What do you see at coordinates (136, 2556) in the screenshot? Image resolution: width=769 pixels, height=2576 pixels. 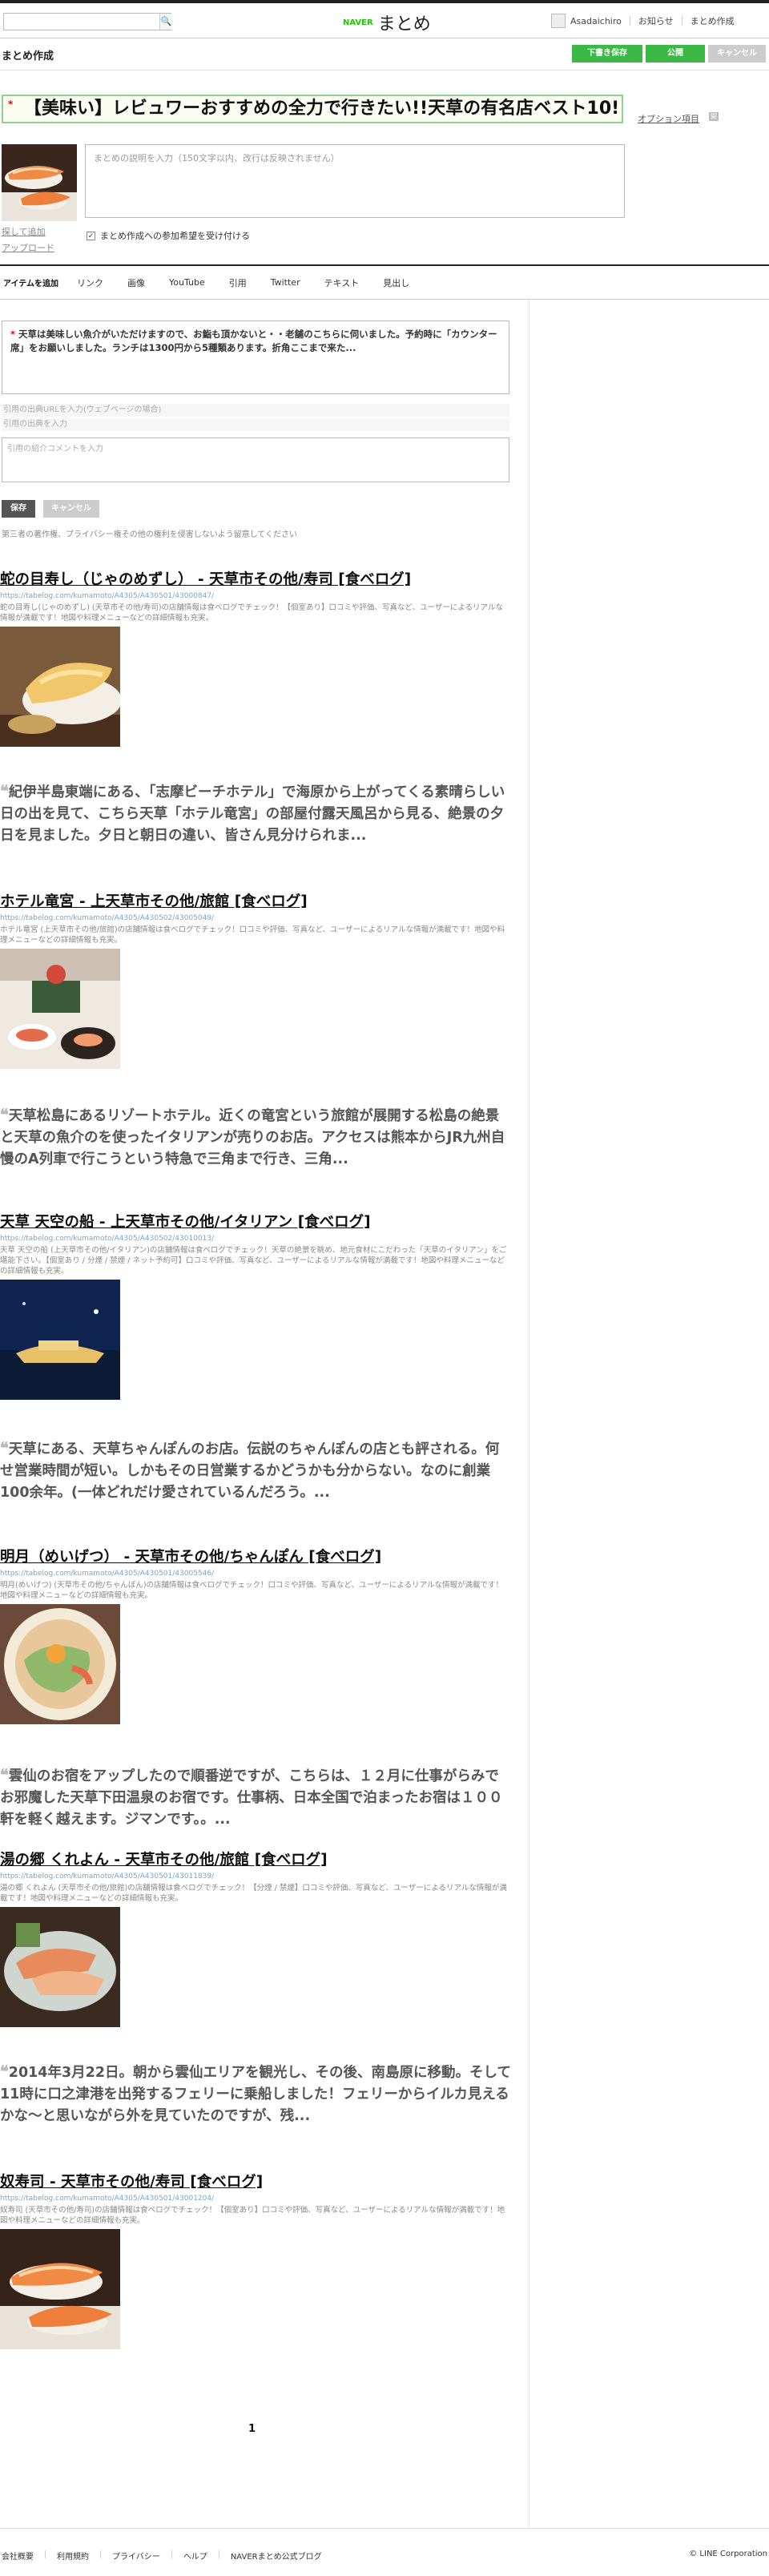 I see `footer-link-privacy: プライバシー` at bounding box center [136, 2556].